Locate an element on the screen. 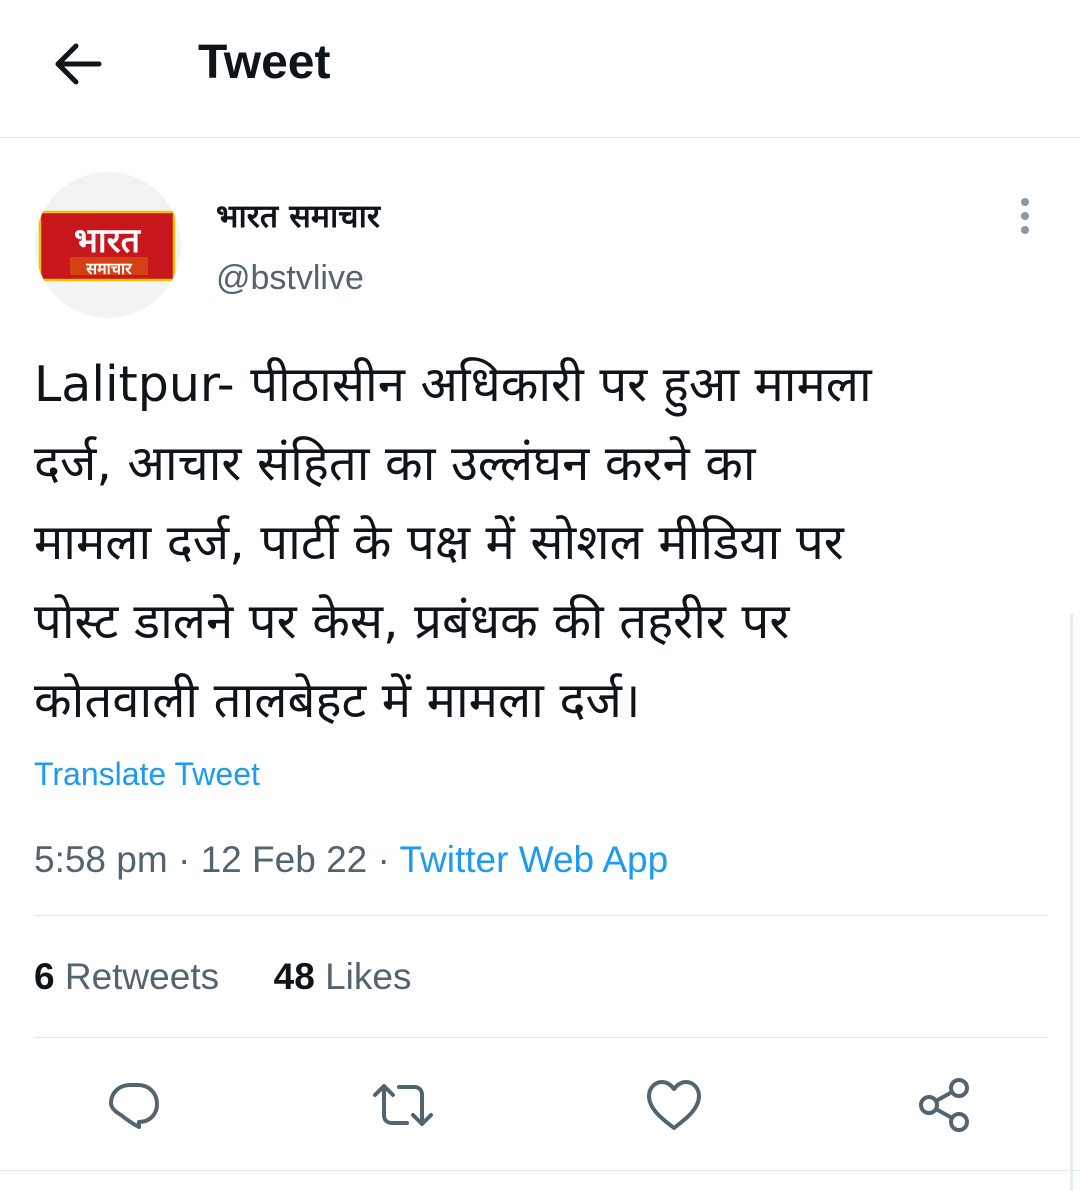 The height and width of the screenshot is (1191, 1080). avatar: भारत समाचार is located at coordinates (108, 245).